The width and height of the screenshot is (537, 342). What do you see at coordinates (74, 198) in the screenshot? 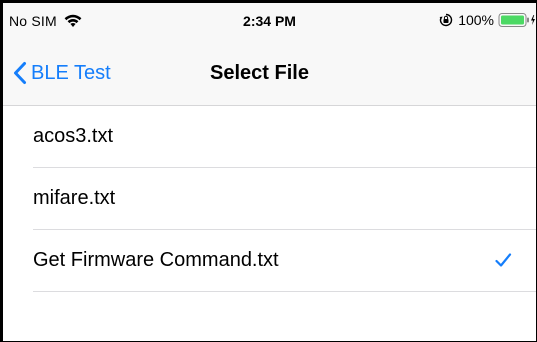
I see `file-name: mifare.txt` at bounding box center [74, 198].